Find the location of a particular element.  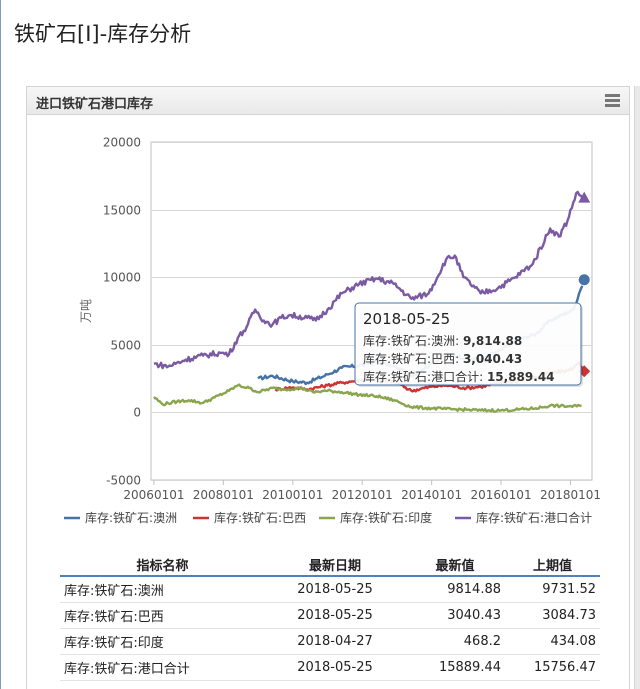

x-tick-label: 20060101 is located at coordinates (153, 495).